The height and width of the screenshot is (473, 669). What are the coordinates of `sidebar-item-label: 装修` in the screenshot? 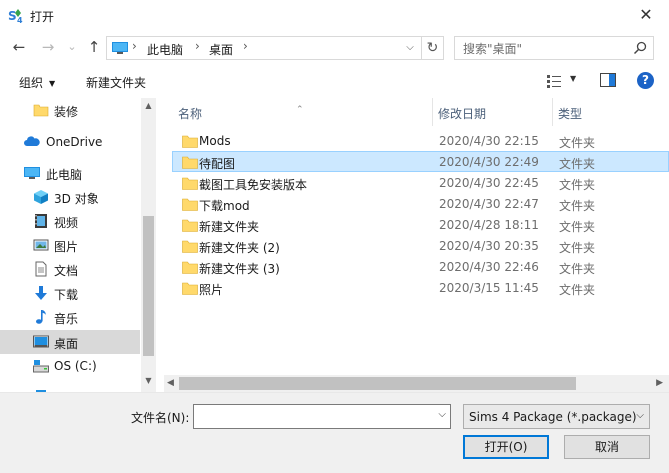 It's located at (66, 112).